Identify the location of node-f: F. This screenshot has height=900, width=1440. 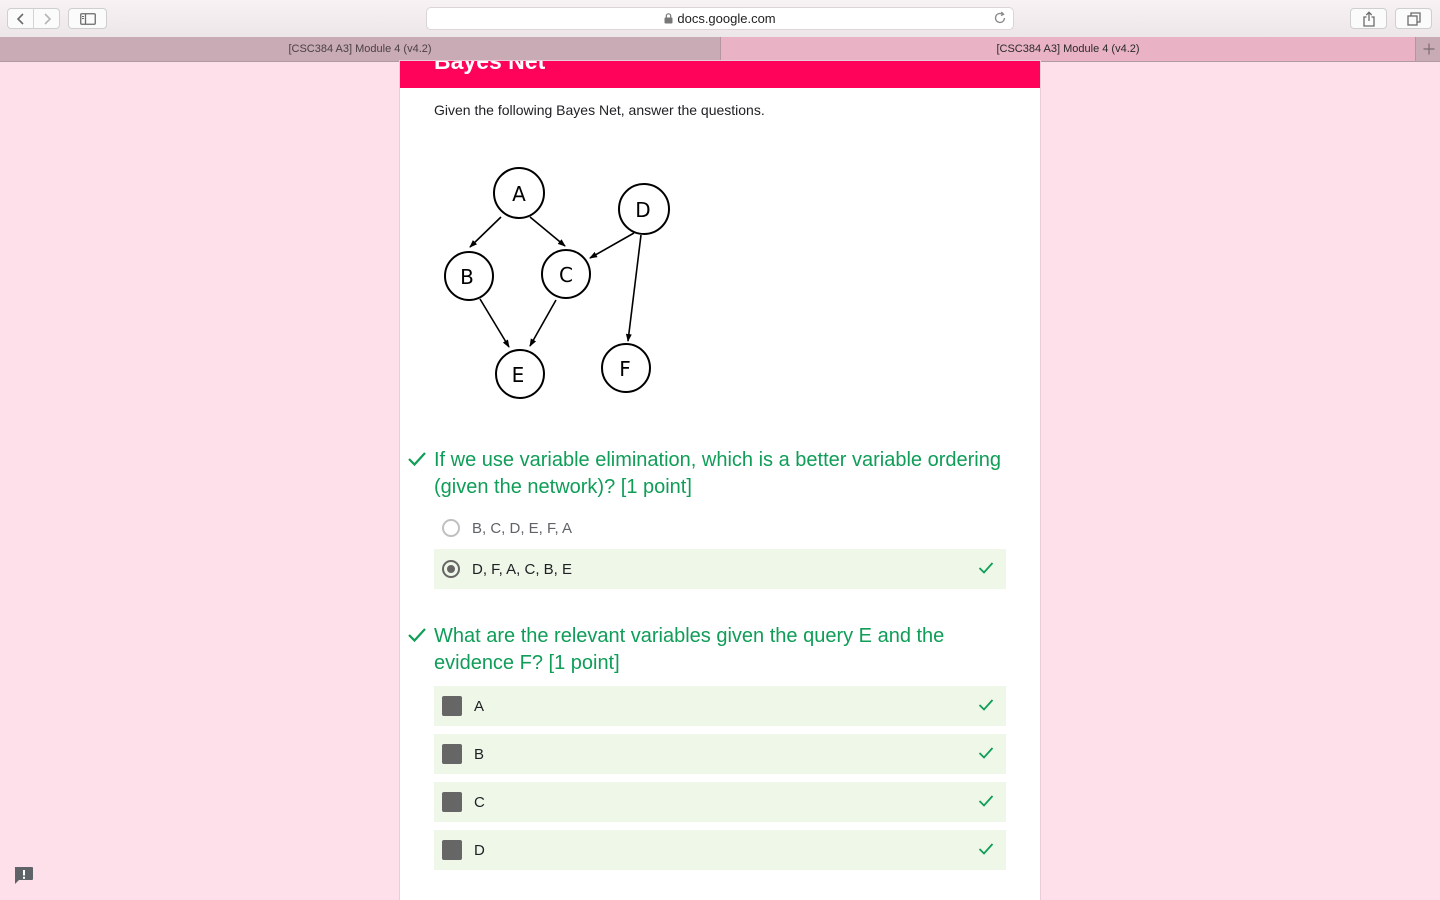
(626, 368).